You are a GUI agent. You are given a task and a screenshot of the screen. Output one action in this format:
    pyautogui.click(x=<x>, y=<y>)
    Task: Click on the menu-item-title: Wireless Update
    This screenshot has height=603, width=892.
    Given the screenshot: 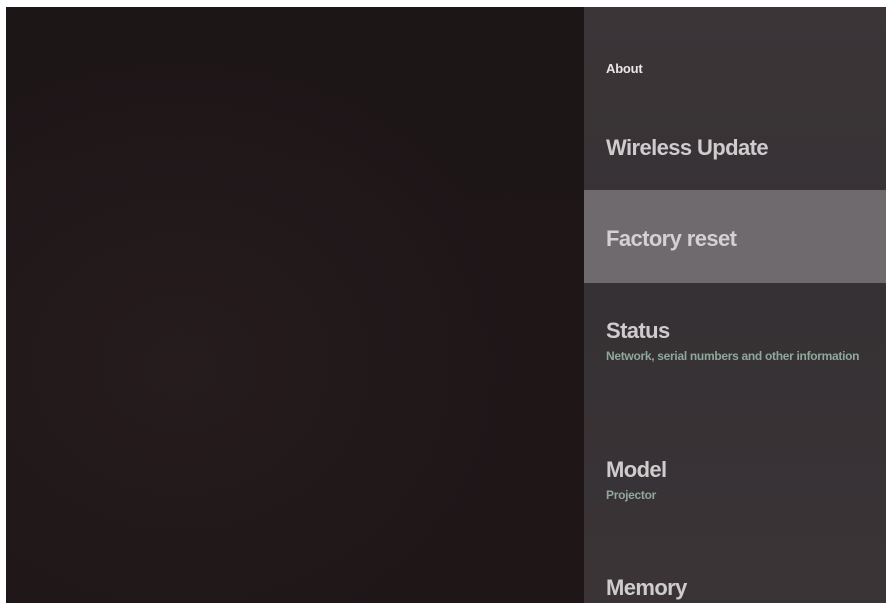 What is the action you would take?
    pyautogui.click(x=687, y=147)
    